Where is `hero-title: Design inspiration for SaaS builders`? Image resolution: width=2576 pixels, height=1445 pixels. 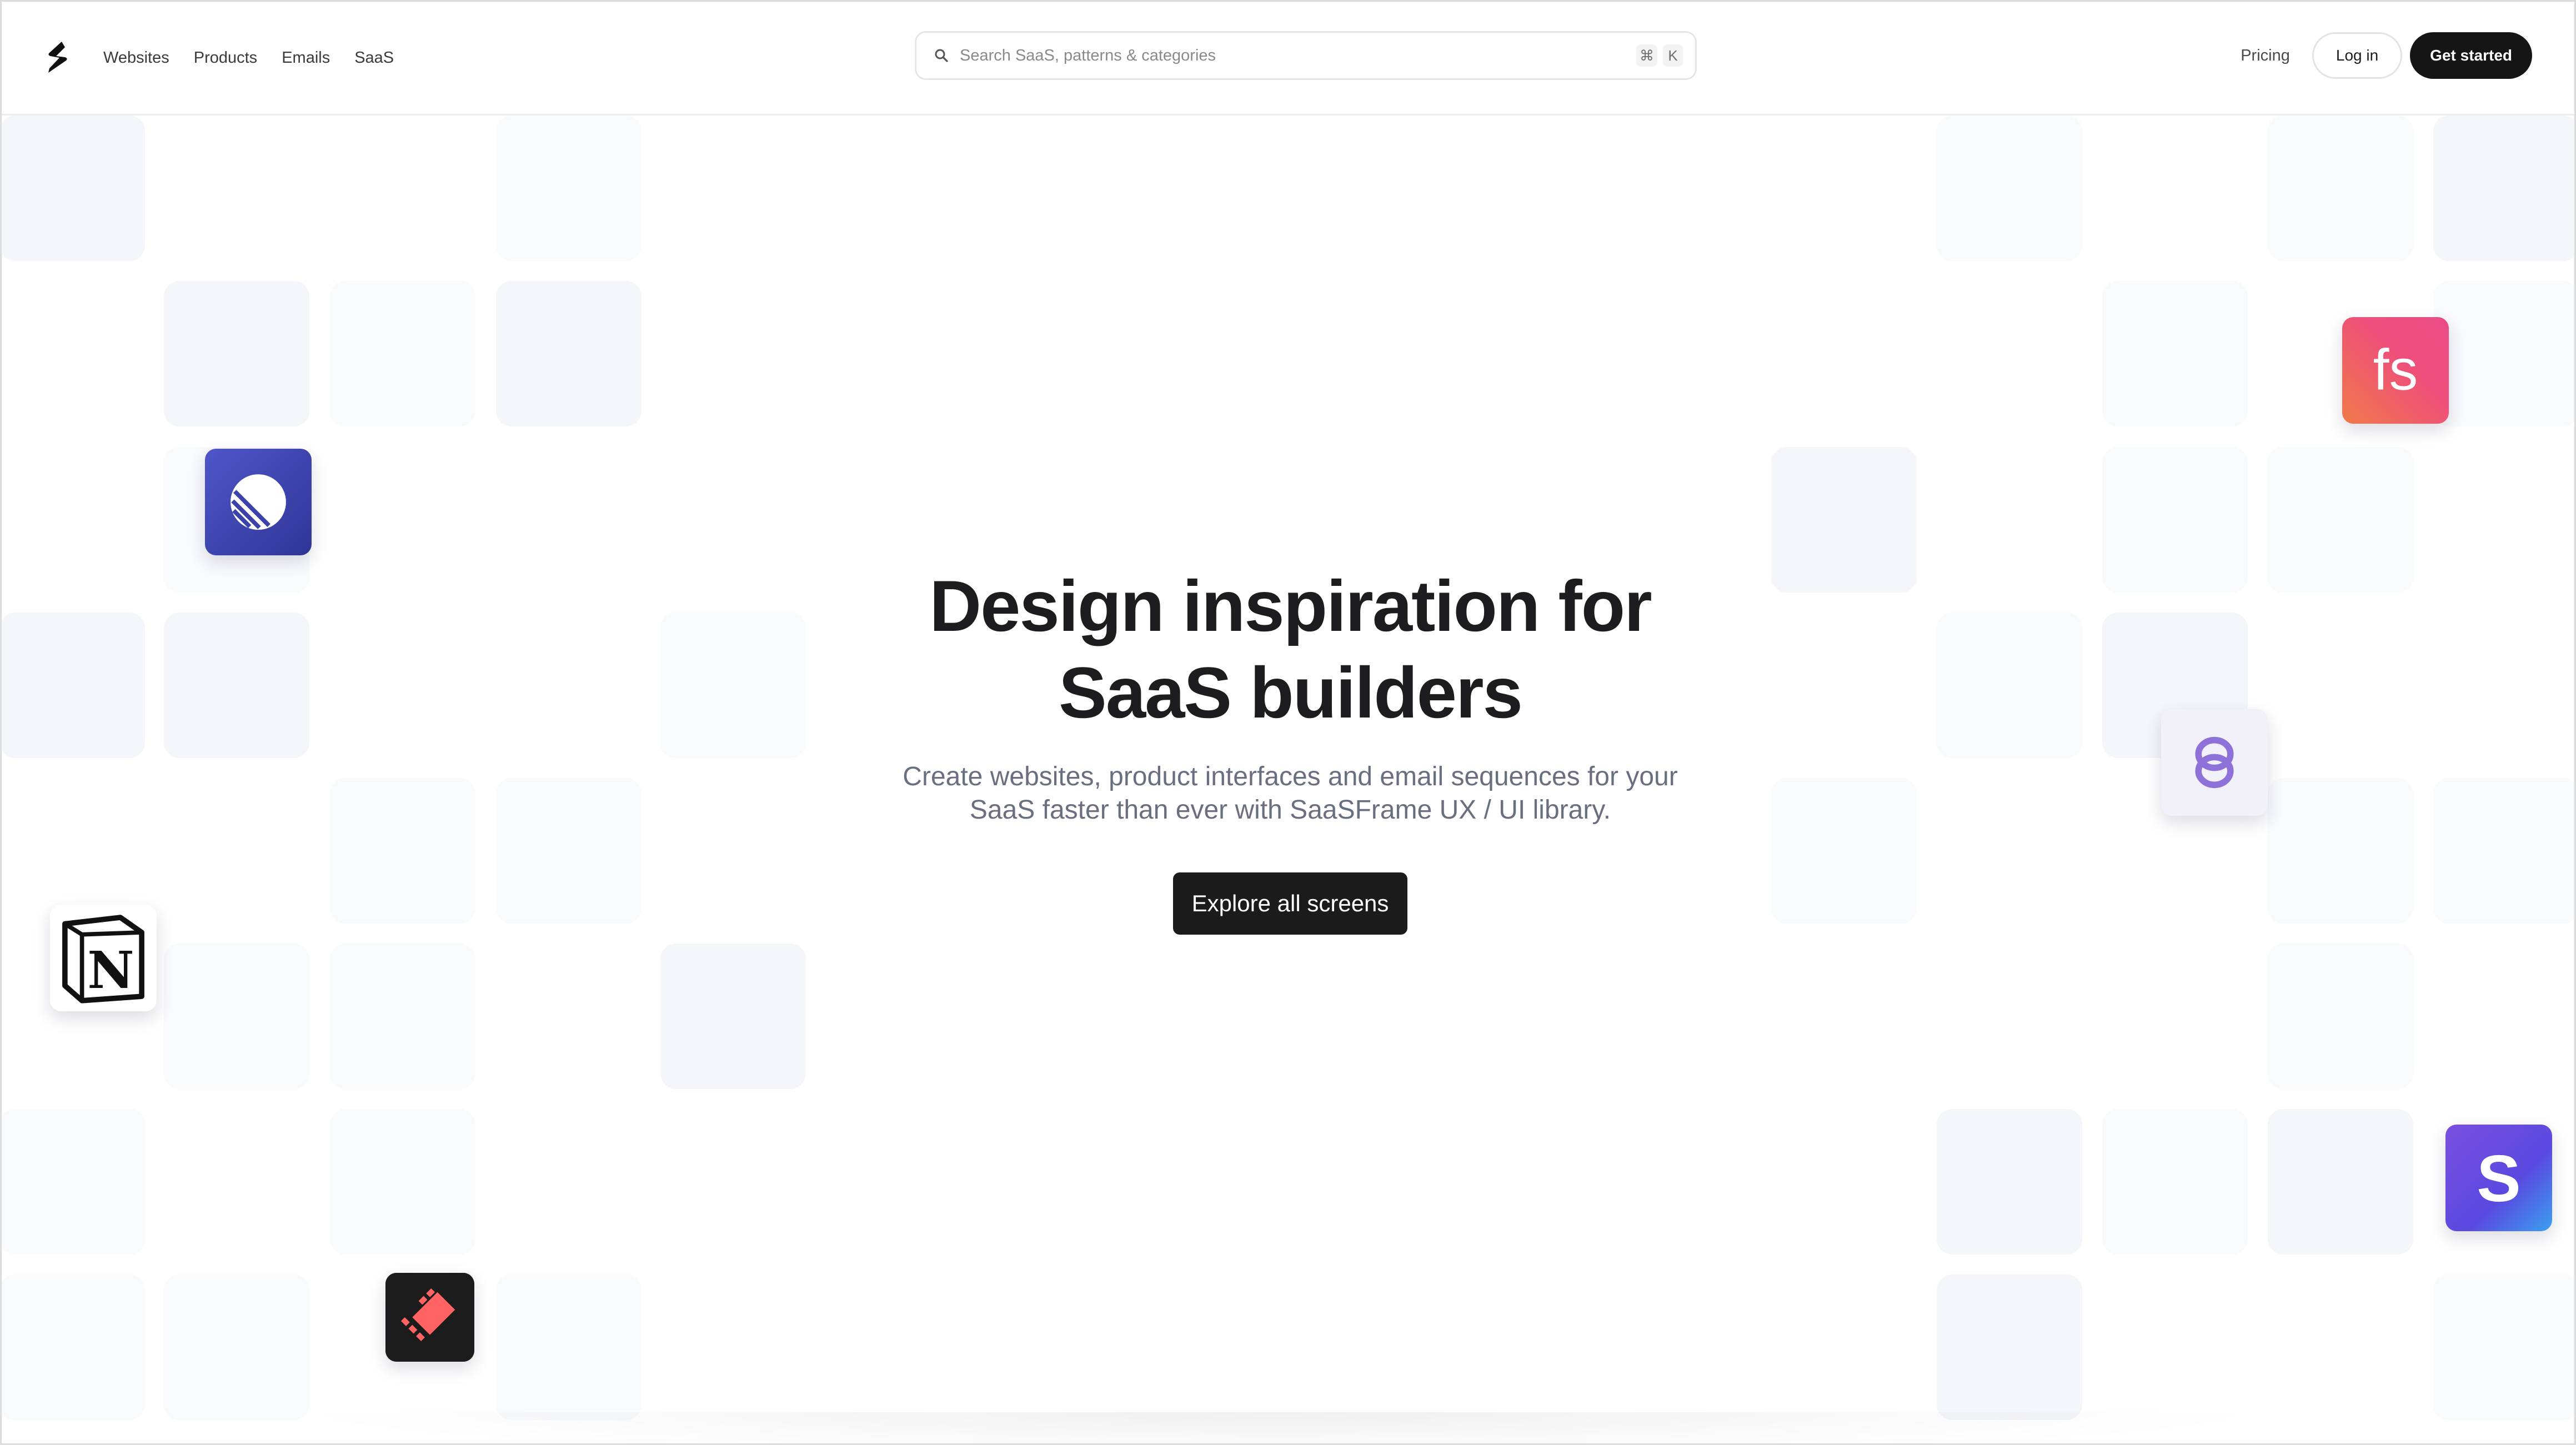
hero-title: Design inspiration for SaaS builders is located at coordinates (1291, 650).